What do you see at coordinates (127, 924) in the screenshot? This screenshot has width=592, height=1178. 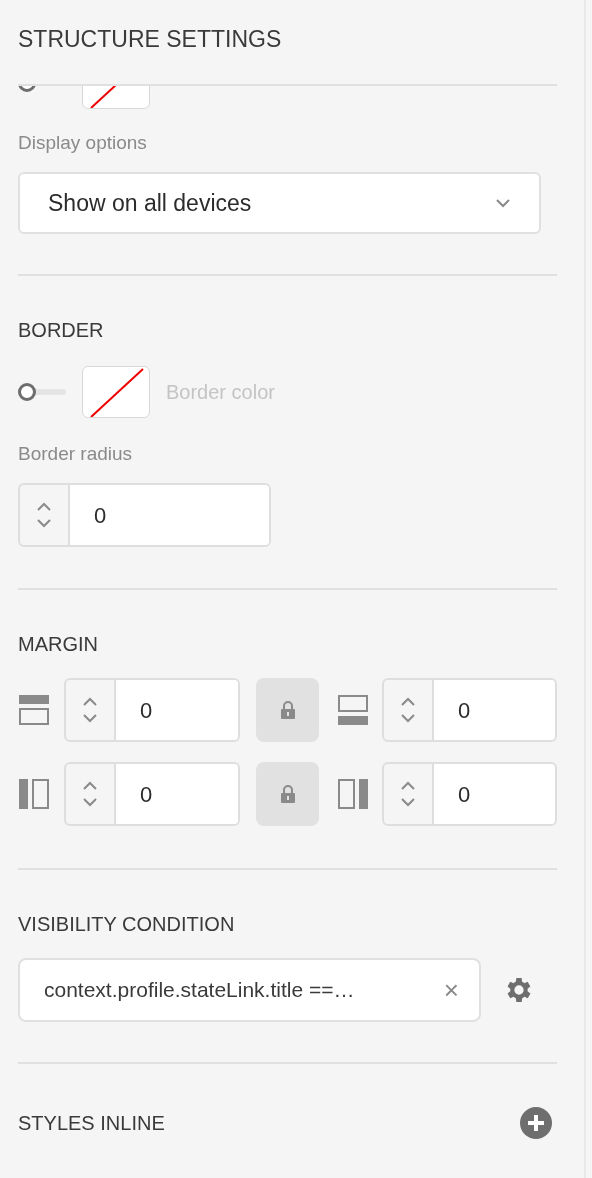 I see `section-heading: VISIBILITY CONDITION` at bounding box center [127, 924].